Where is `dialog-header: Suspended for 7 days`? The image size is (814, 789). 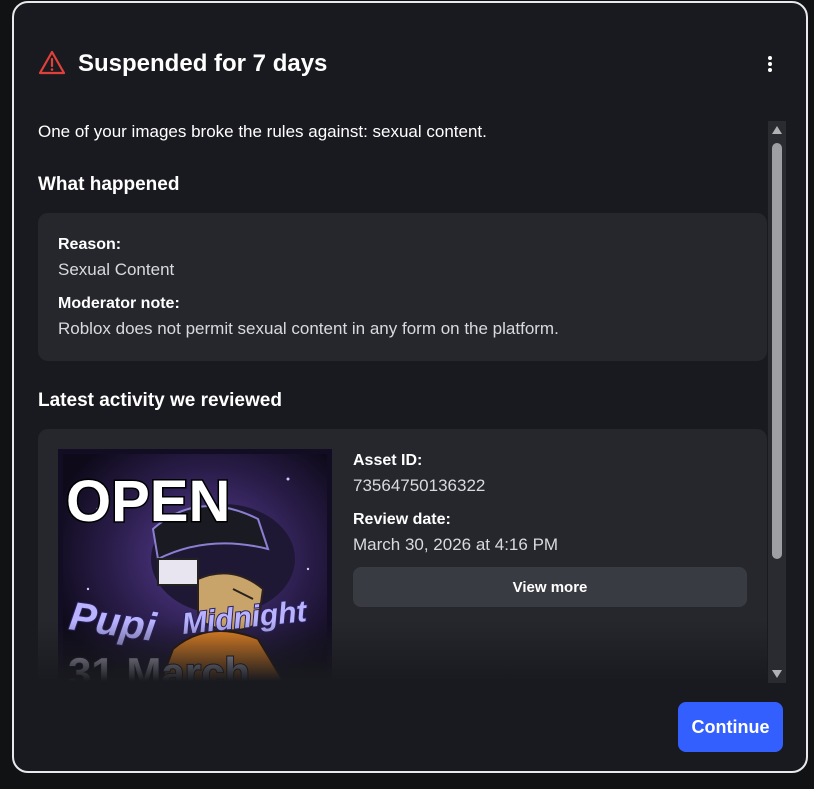
dialog-header: Suspended for 7 days is located at coordinates (410, 65).